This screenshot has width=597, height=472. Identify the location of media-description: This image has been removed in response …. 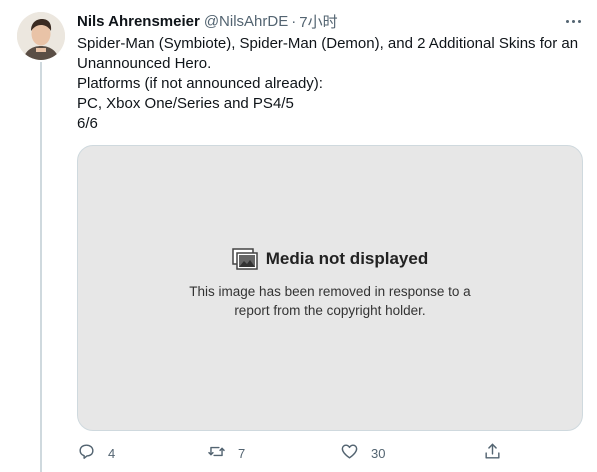
(330, 301).